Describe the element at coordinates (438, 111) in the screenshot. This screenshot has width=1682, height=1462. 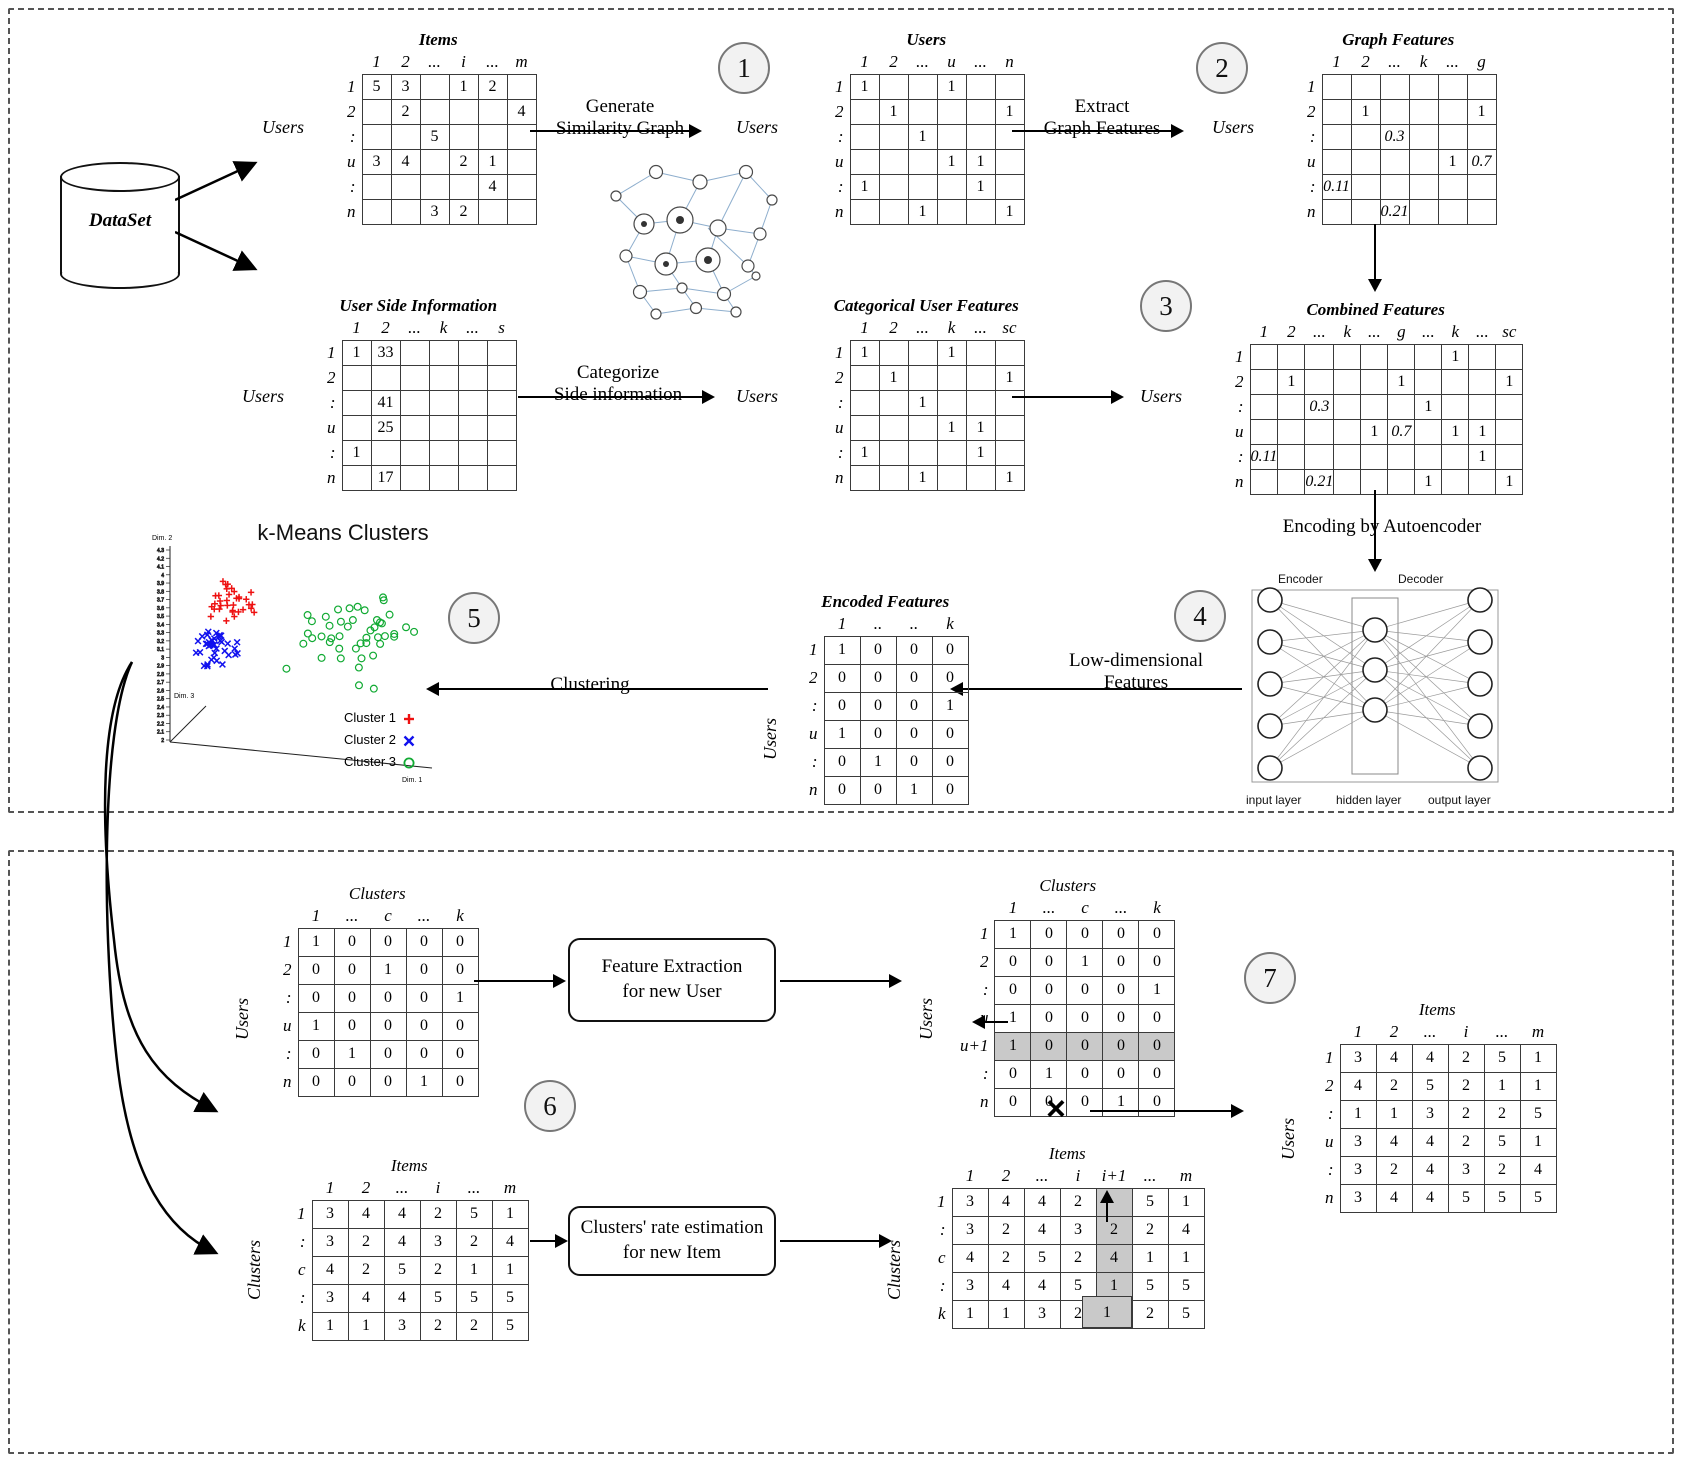
I see `table-row: 2 2 4` at that location.